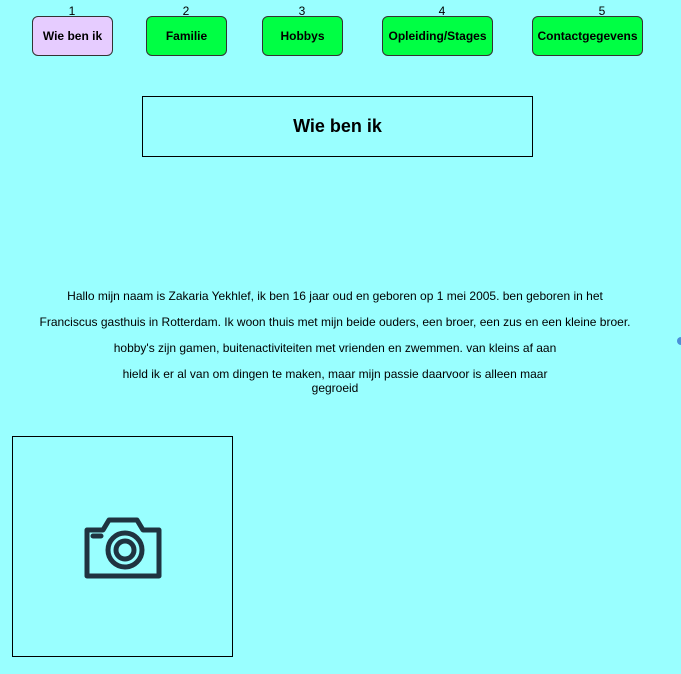  I want to click on nav-button-contactgegevens: Contactgegevens, so click(587, 36).